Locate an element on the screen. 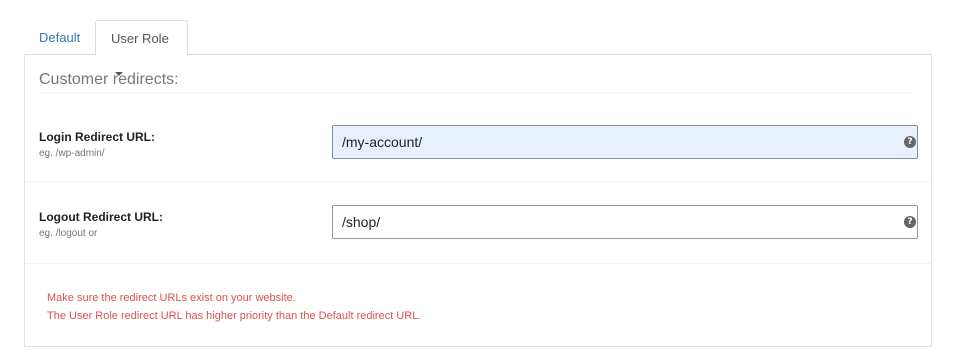 The width and height of the screenshot is (954, 362). logout-redirect-hint: eg. /logout or is located at coordinates (68, 233).